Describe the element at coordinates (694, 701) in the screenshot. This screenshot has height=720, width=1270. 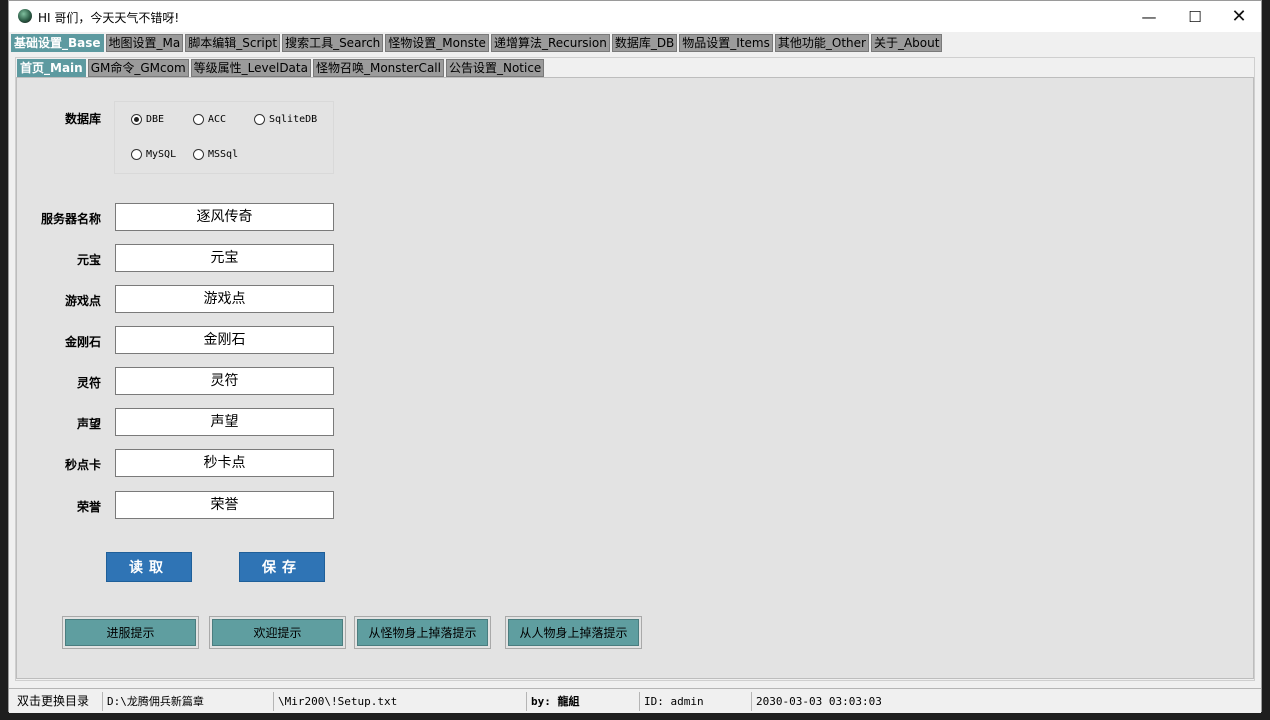
I see `status-user-id: ID: admin` at that location.